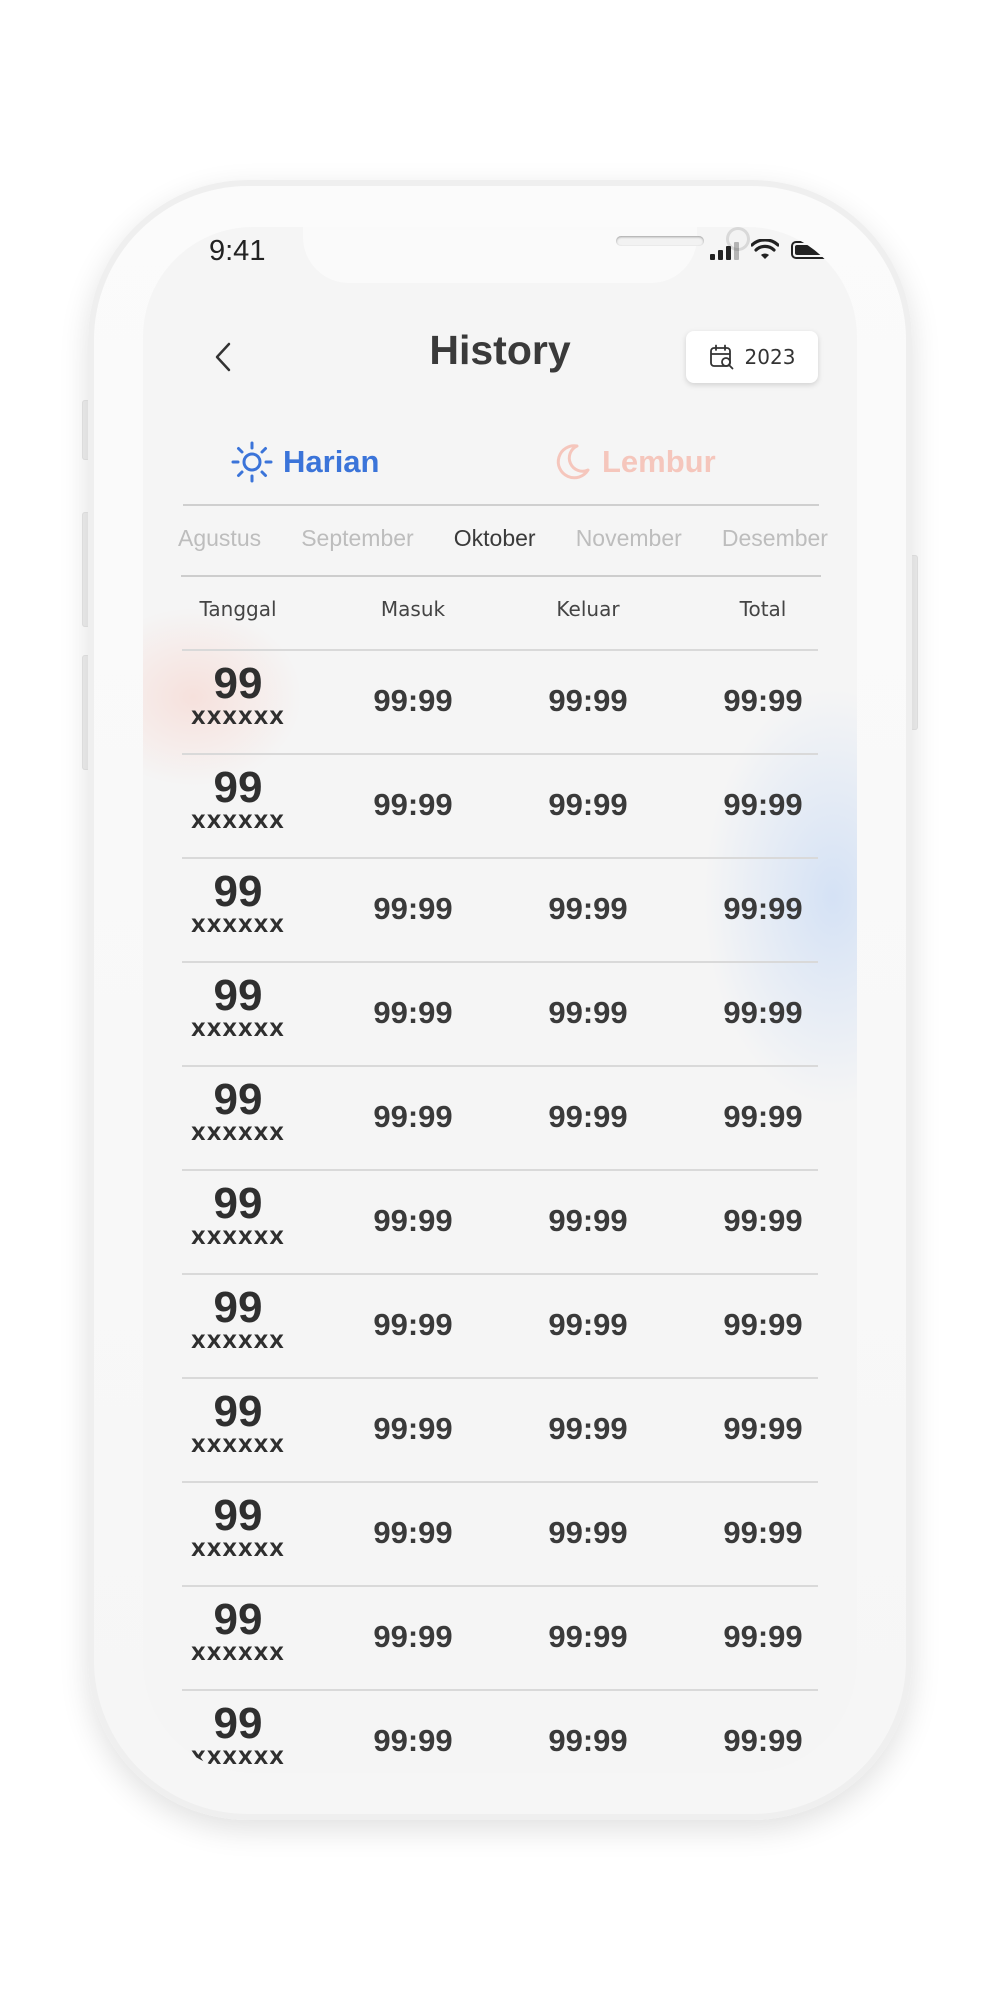  What do you see at coordinates (660, 241) in the screenshot?
I see `speaker-grille` at bounding box center [660, 241].